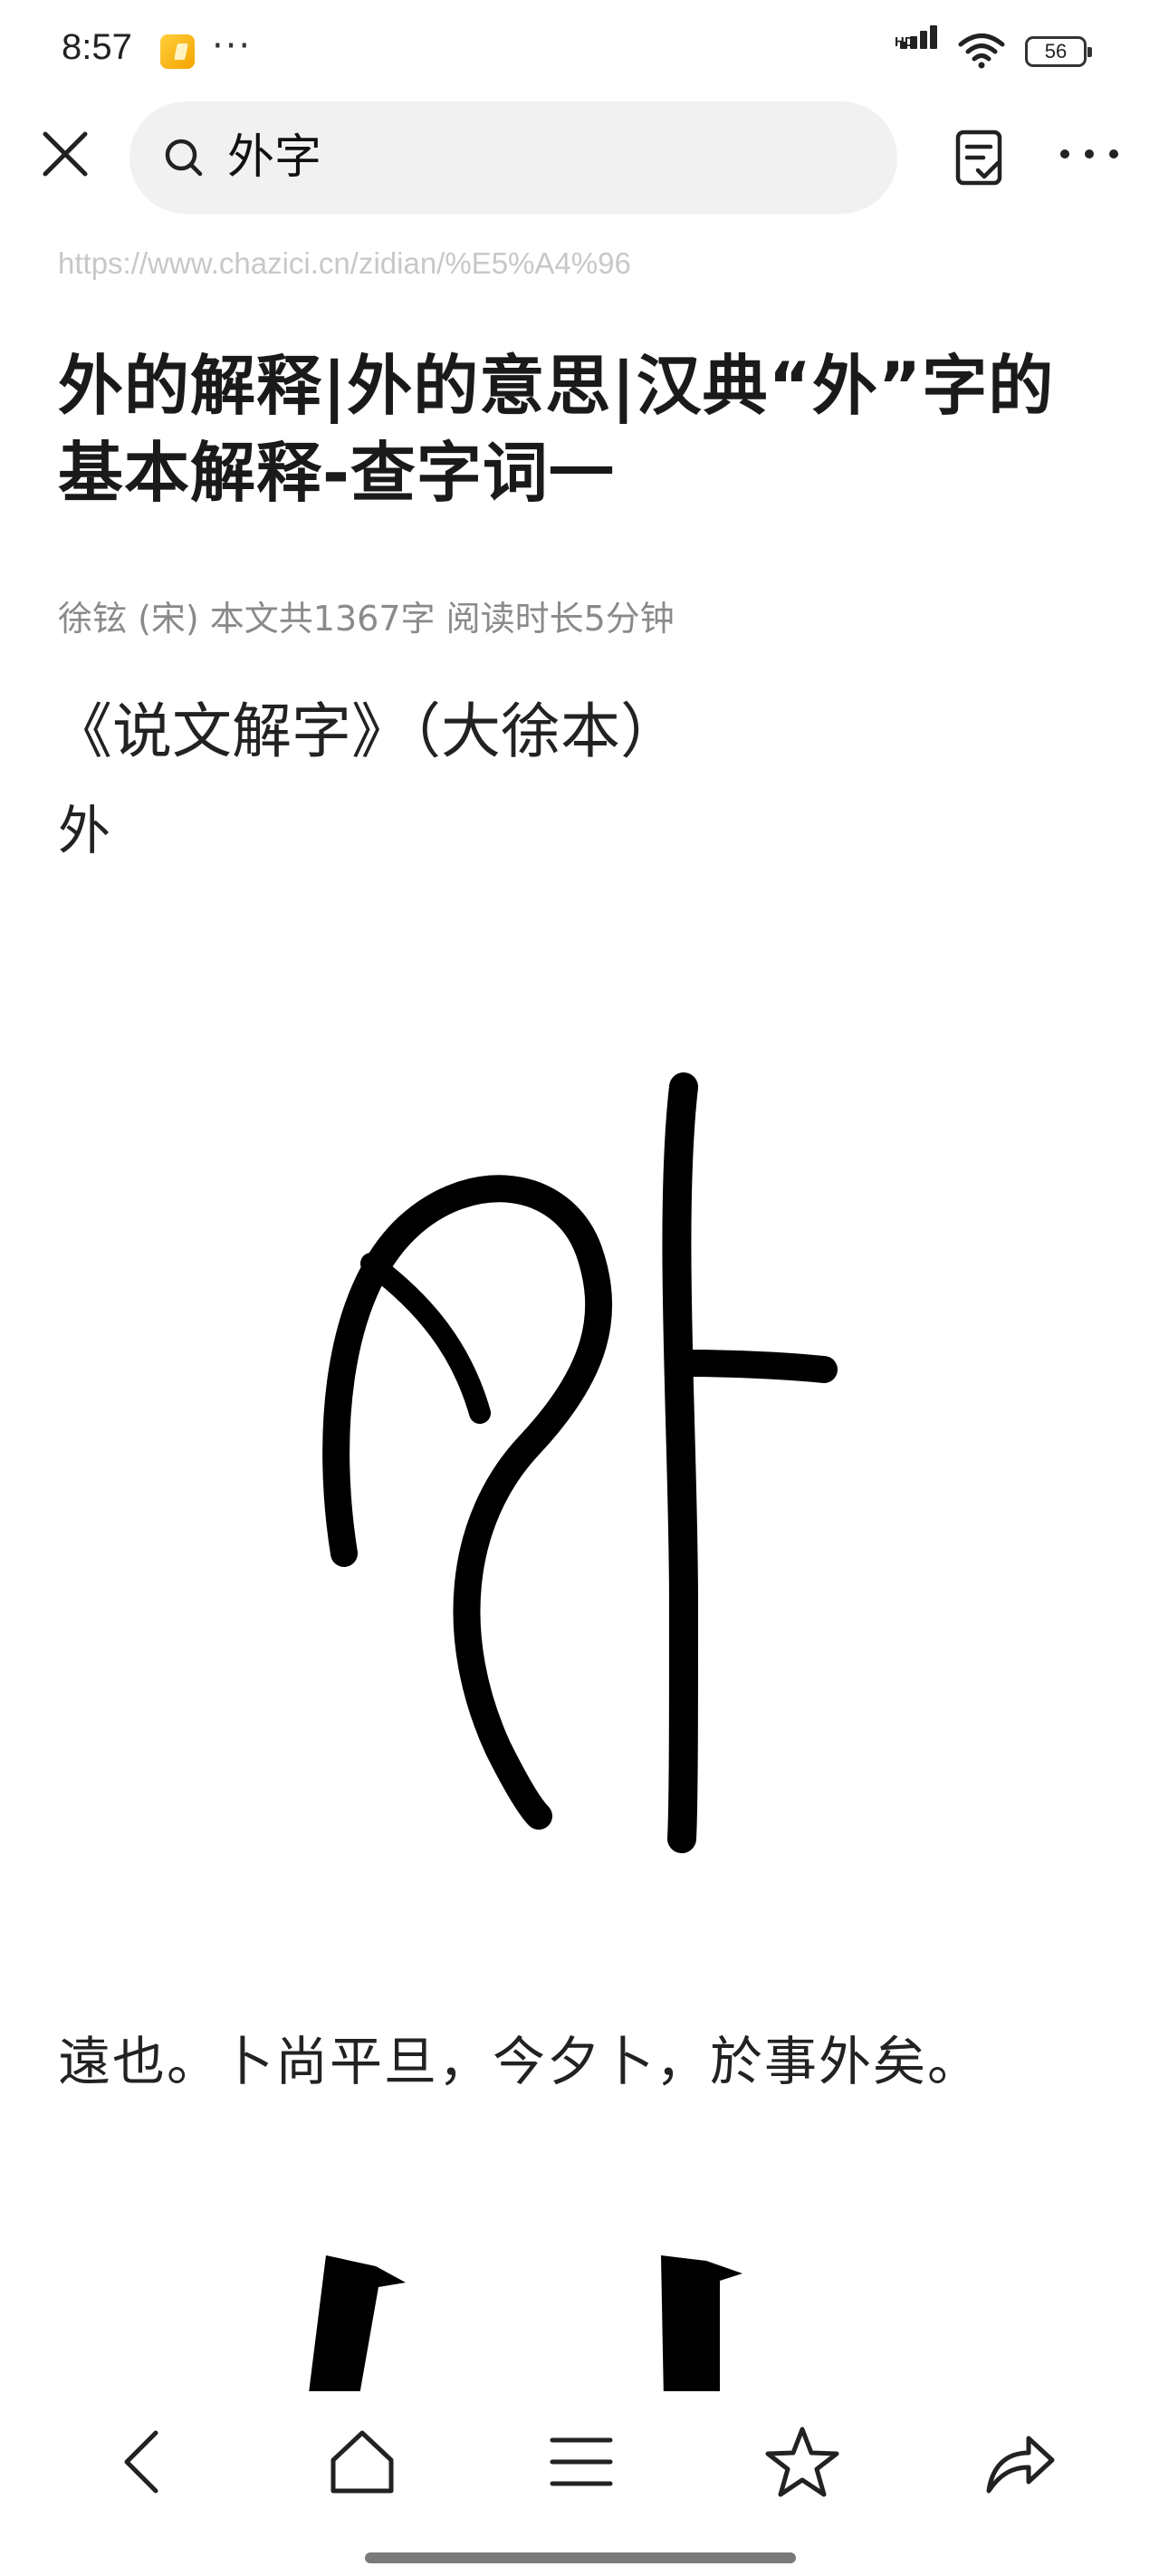 This screenshot has width=1159, height=2576. Describe the element at coordinates (366, 619) in the screenshot. I see `article-meta: 徐铉 (宋) 本文共1367字 阅读时长5分钟` at that location.